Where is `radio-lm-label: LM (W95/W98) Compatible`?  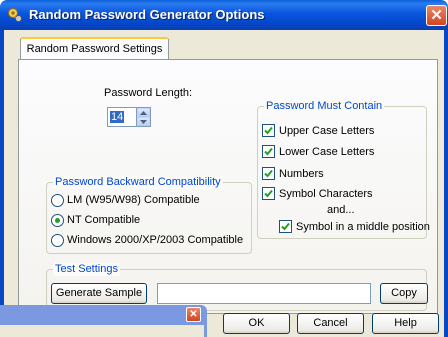 radio-lm-label: LM (W95/W98) Compatible is located at coordinates (133, 200).